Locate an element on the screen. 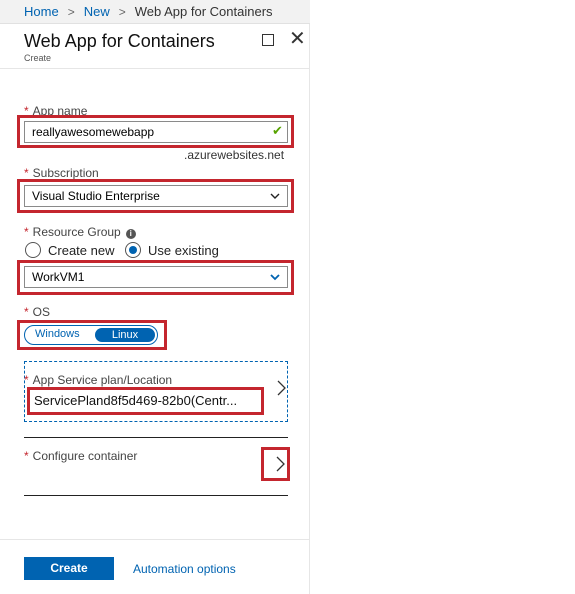 The image size is (575, 594). resource-group-select: WorkVM1 is located at coordinates (156, 277).